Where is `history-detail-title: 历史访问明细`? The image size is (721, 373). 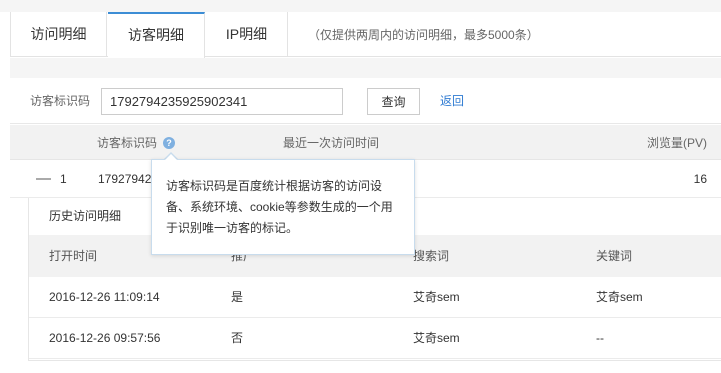 history-detail-title: 历史访问明细 is located at coordinates (85, 216).